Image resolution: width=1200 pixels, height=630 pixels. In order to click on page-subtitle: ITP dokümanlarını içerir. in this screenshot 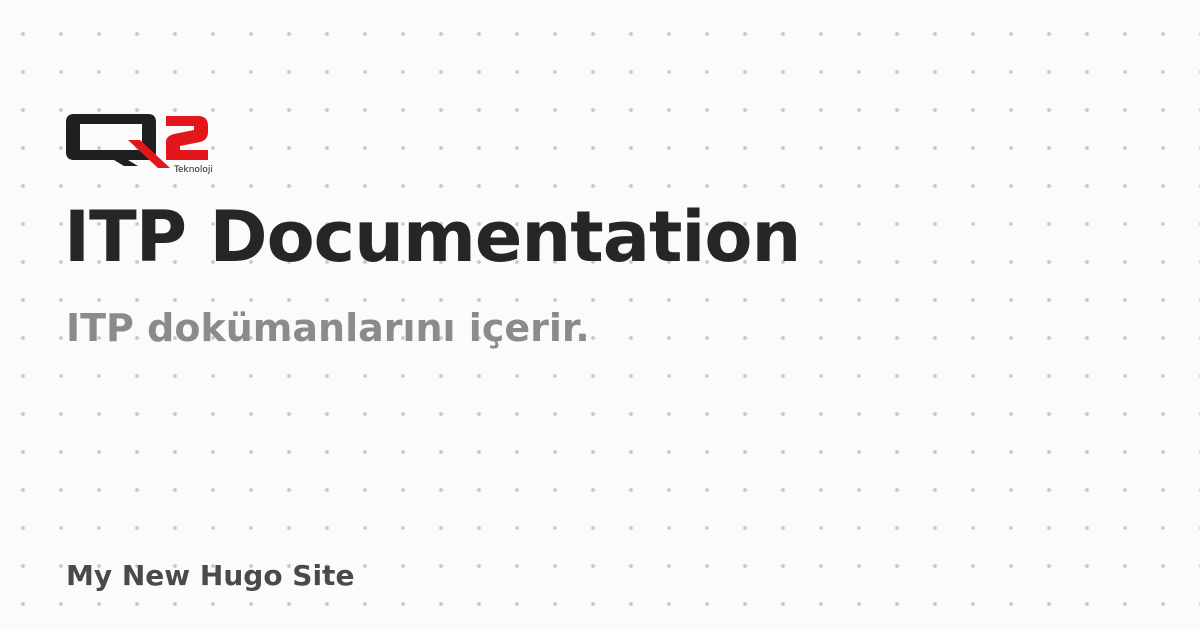, I will do `click(328, 328)`.